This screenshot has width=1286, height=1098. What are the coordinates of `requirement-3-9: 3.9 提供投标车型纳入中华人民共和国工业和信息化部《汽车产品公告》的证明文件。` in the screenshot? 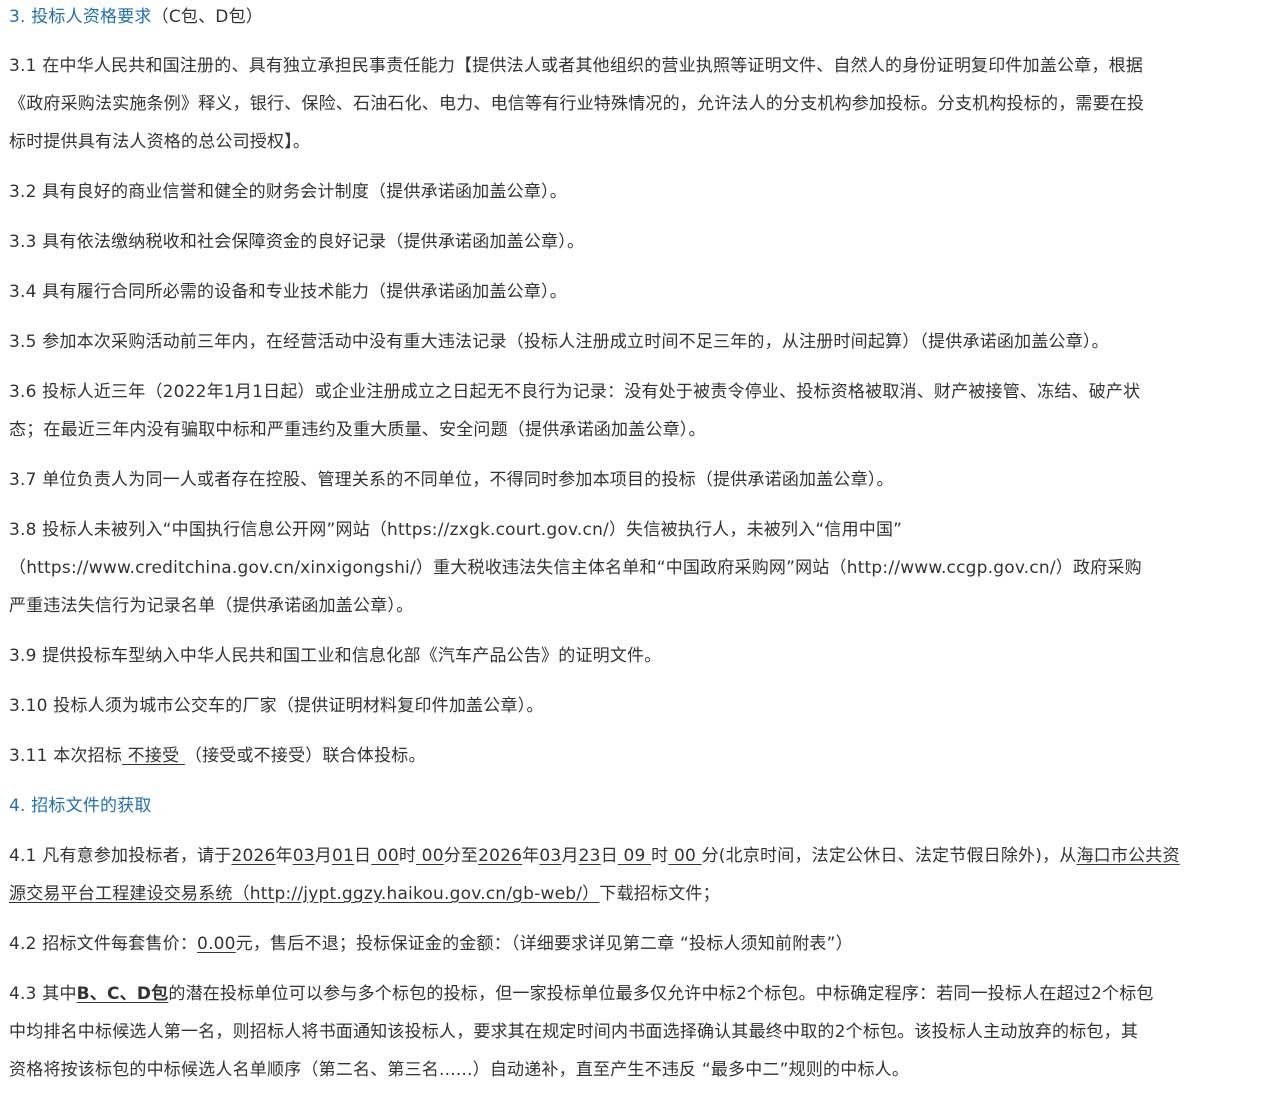 It's located at (643, 656).